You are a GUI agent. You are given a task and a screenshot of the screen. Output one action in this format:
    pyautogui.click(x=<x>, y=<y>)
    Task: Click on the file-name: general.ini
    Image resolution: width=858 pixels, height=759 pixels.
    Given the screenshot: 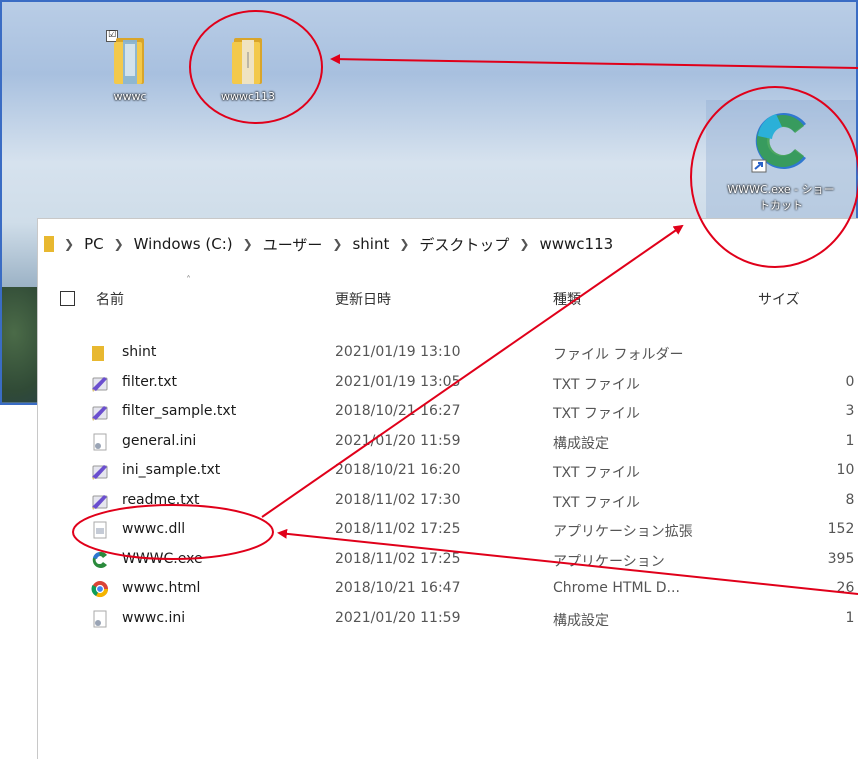 What is the action you would take?
    pyautogui.click(x=159, y=440)
    